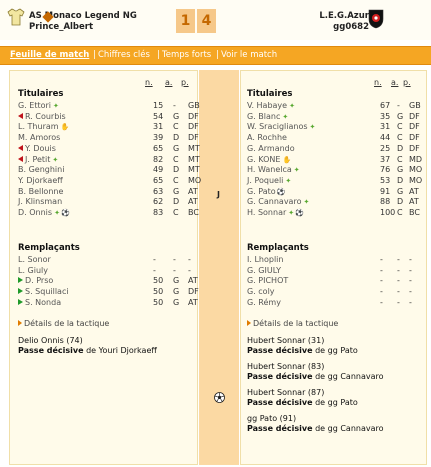  What do you see at coordinates (344, 27) in the screenshot?
I see `away-manager-name: gg0682` at bounding box center [344, 27].